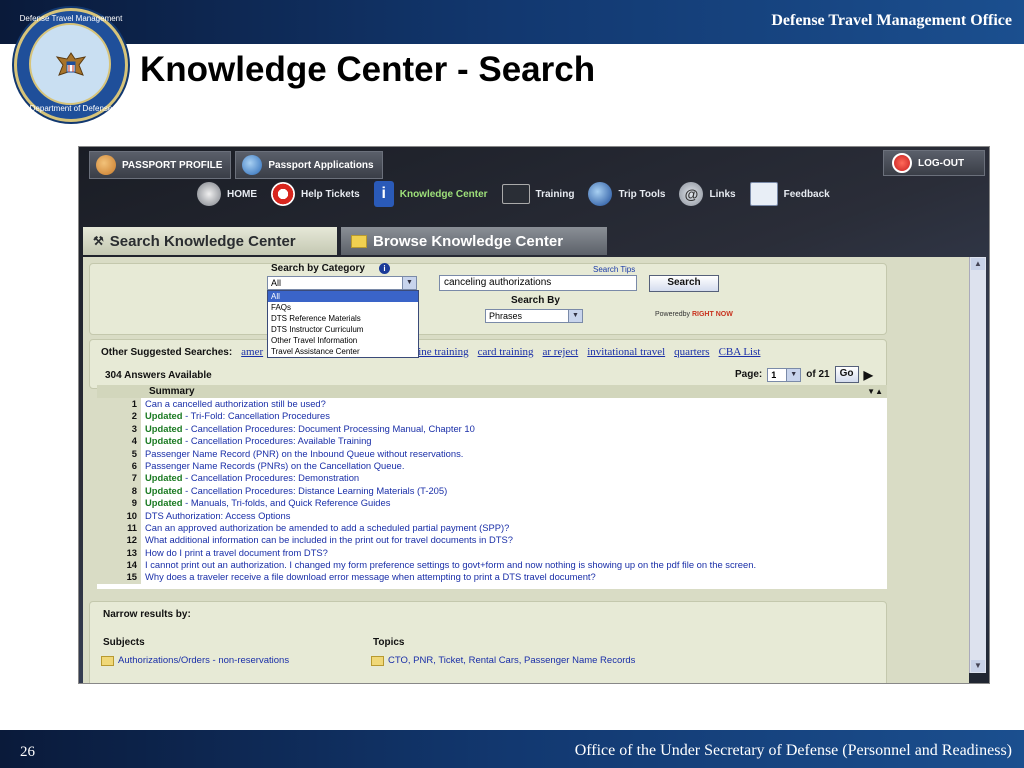 The width and height of the screenshot is (1024, 768). I want to click on result-summary-link: DTS Authorization: Access Options, so click(215, 515).